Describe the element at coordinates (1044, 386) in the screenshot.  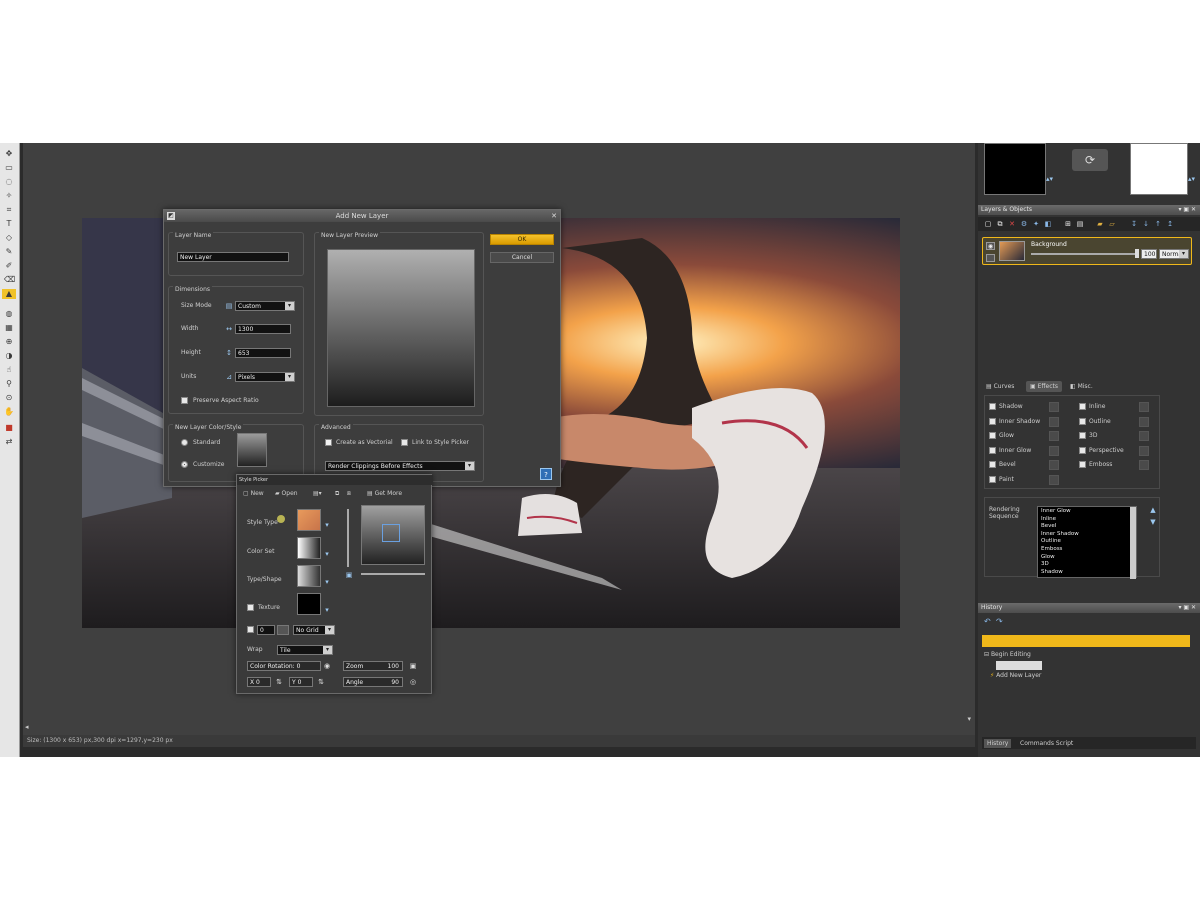
I see `tab-effects: ▣ Effects` at that location.